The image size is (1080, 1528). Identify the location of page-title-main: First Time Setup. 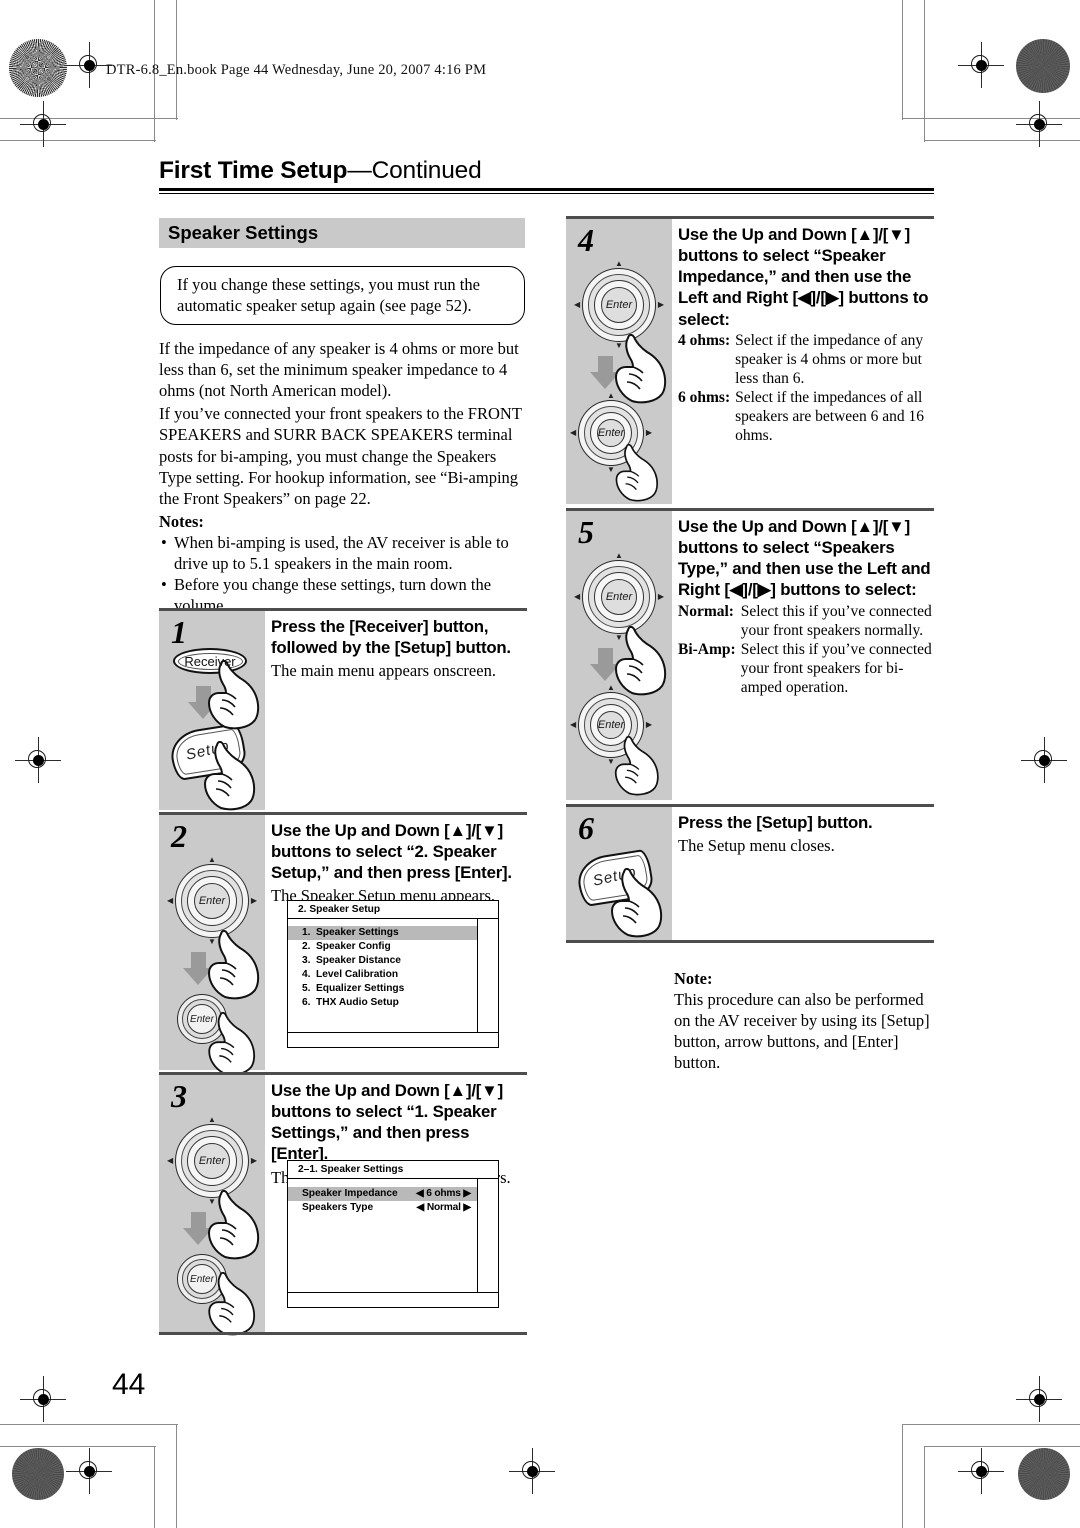
(253, 170).